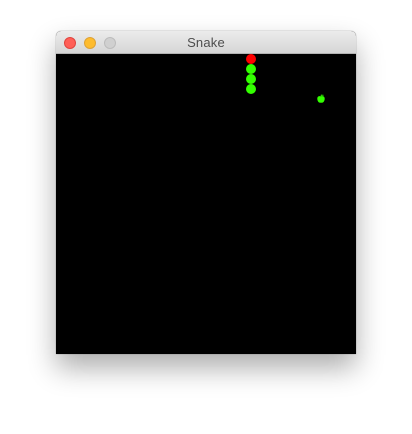  I want to click on apple-icon, so click(321, 98).